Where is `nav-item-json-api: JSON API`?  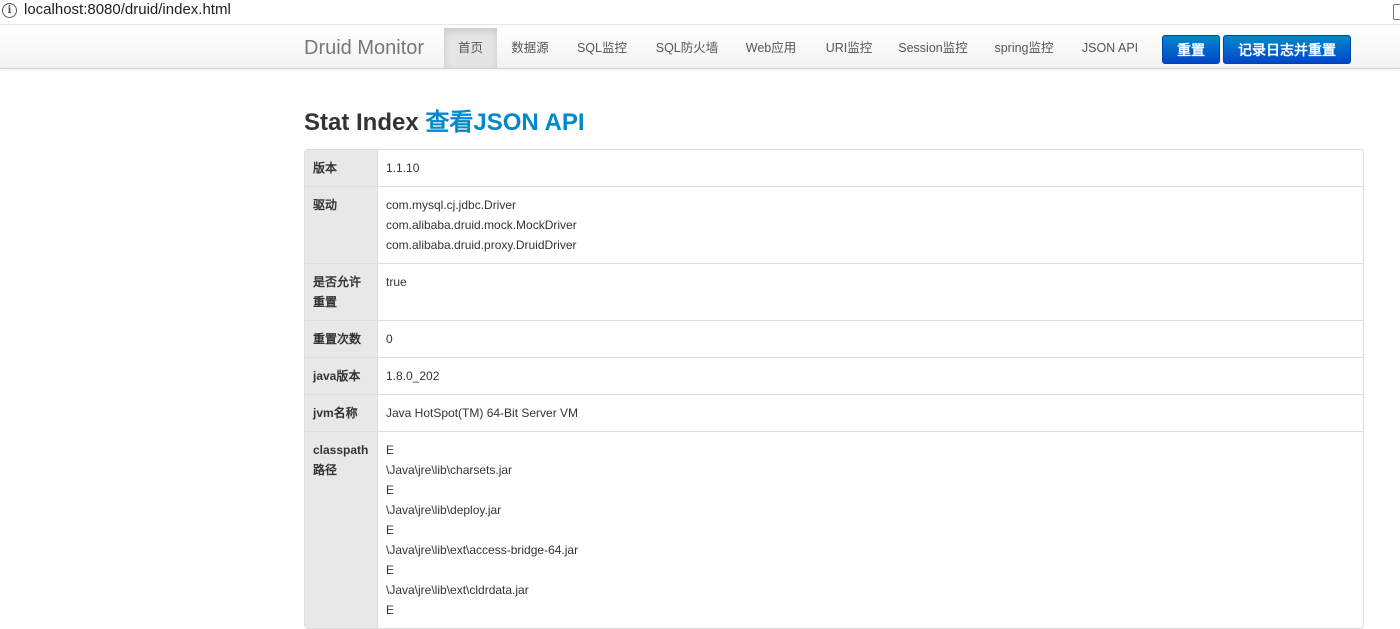 nav-item-json-api: JSON API is located at coordinates (1110, 48).